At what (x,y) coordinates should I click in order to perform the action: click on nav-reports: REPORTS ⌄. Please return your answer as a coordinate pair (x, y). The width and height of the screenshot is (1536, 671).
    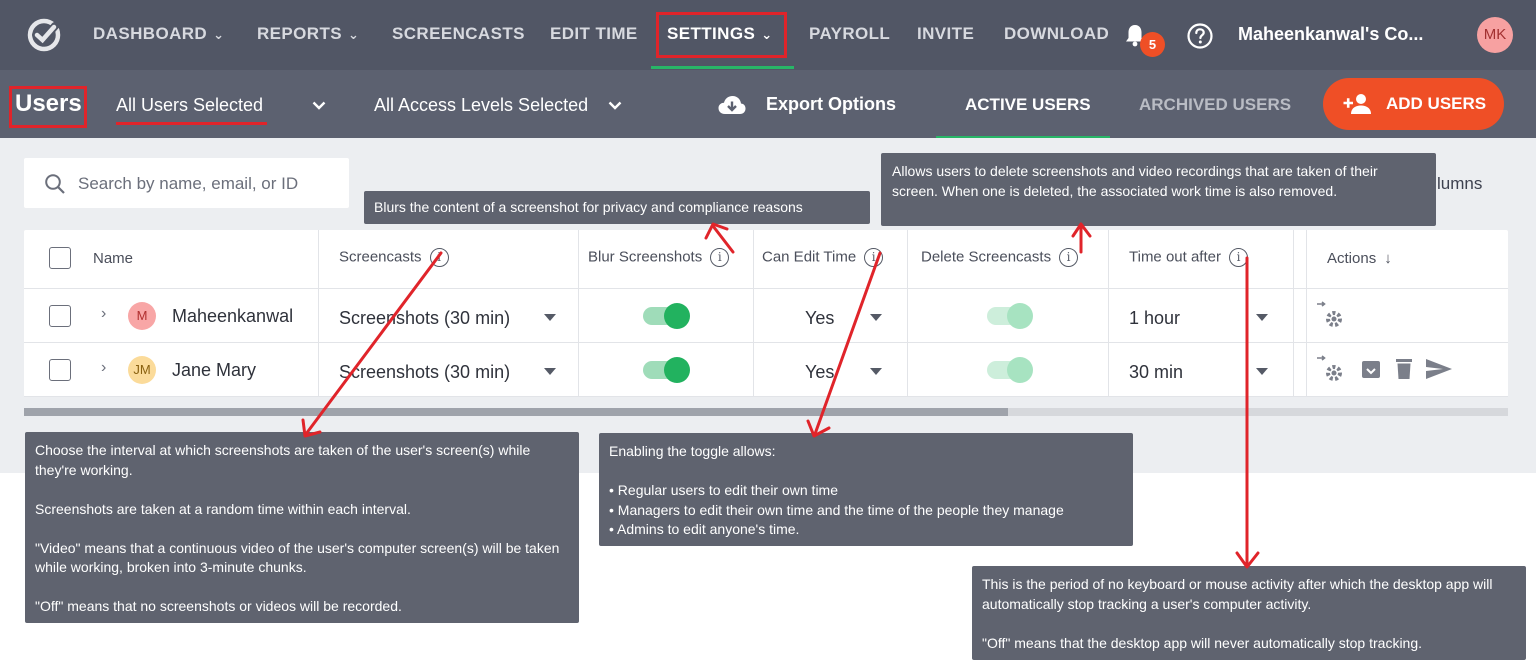
    Looking at the image, I should click on (308, 34).